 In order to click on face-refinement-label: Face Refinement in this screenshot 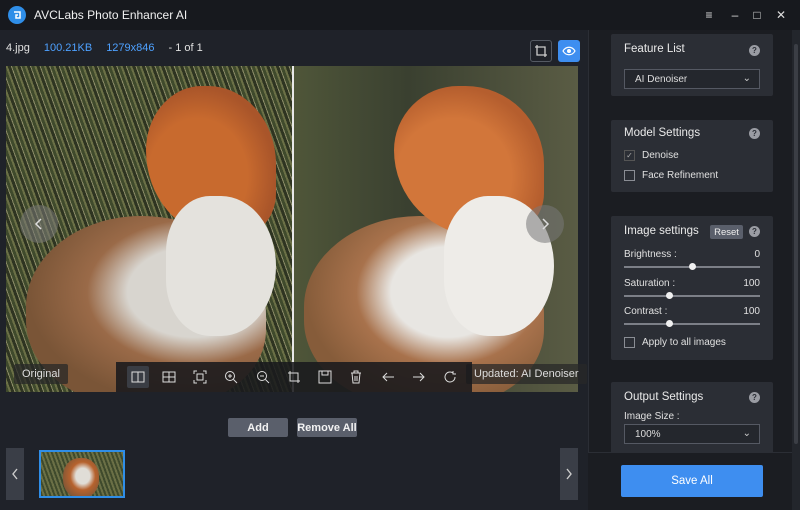, I will do `click(680, 175)`.